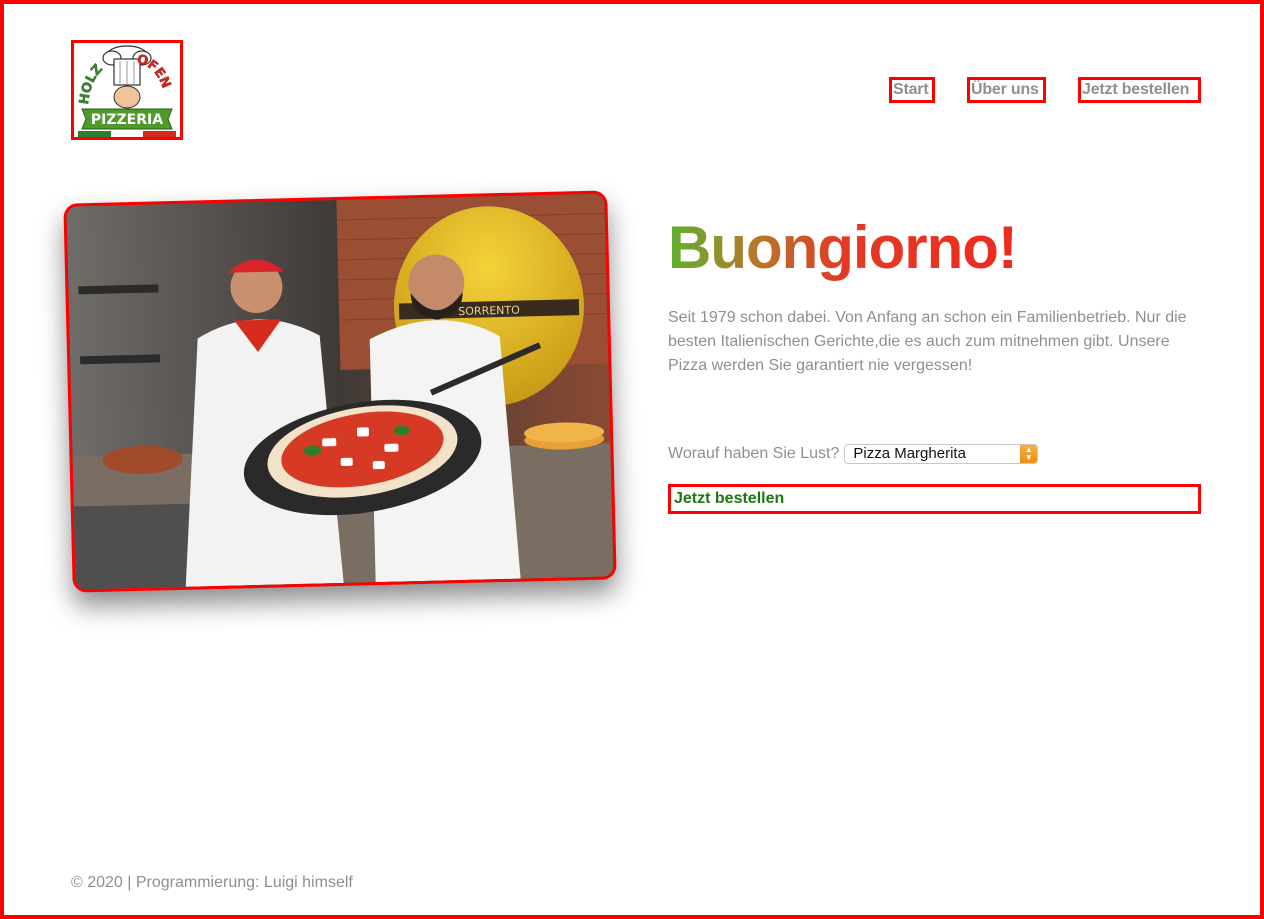 The image size is (1264, 919). Describe the element at coordinates (843, 248) in the screenshot. I see `hero-headline: Buongiorno!` at that location.